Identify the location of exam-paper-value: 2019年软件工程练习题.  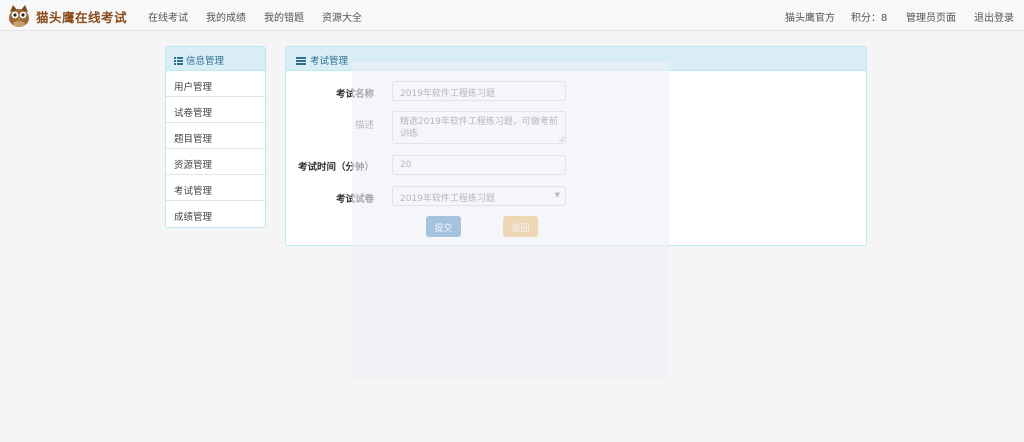
(447, 199).